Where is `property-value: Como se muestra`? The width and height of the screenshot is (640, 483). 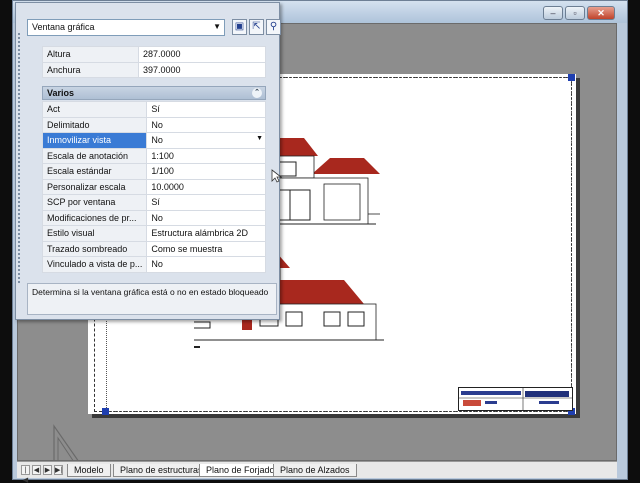 property-value: Como se muestra is located at coordinates (206, 248).